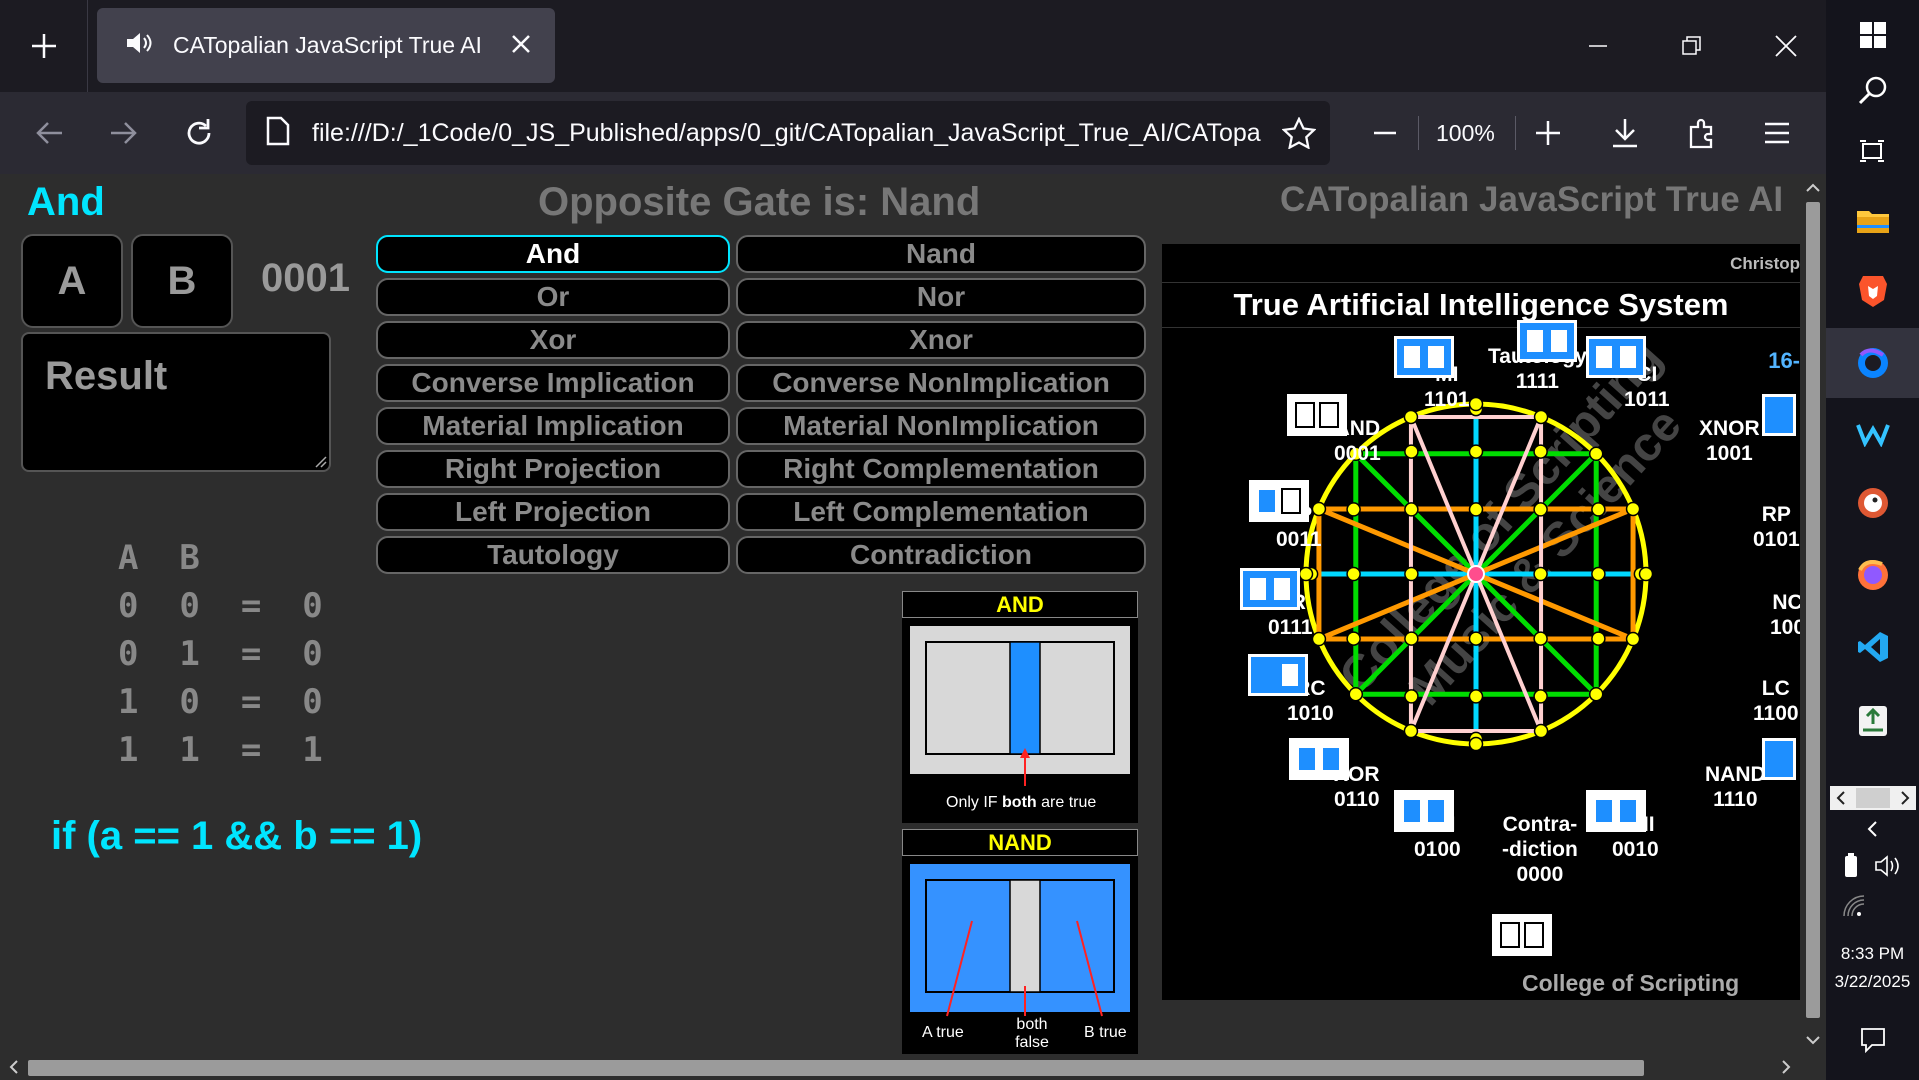  Describe the element at coordinates (941, 340) in the screenshot. I see `gate-button-xnor: Xnor` at that location.